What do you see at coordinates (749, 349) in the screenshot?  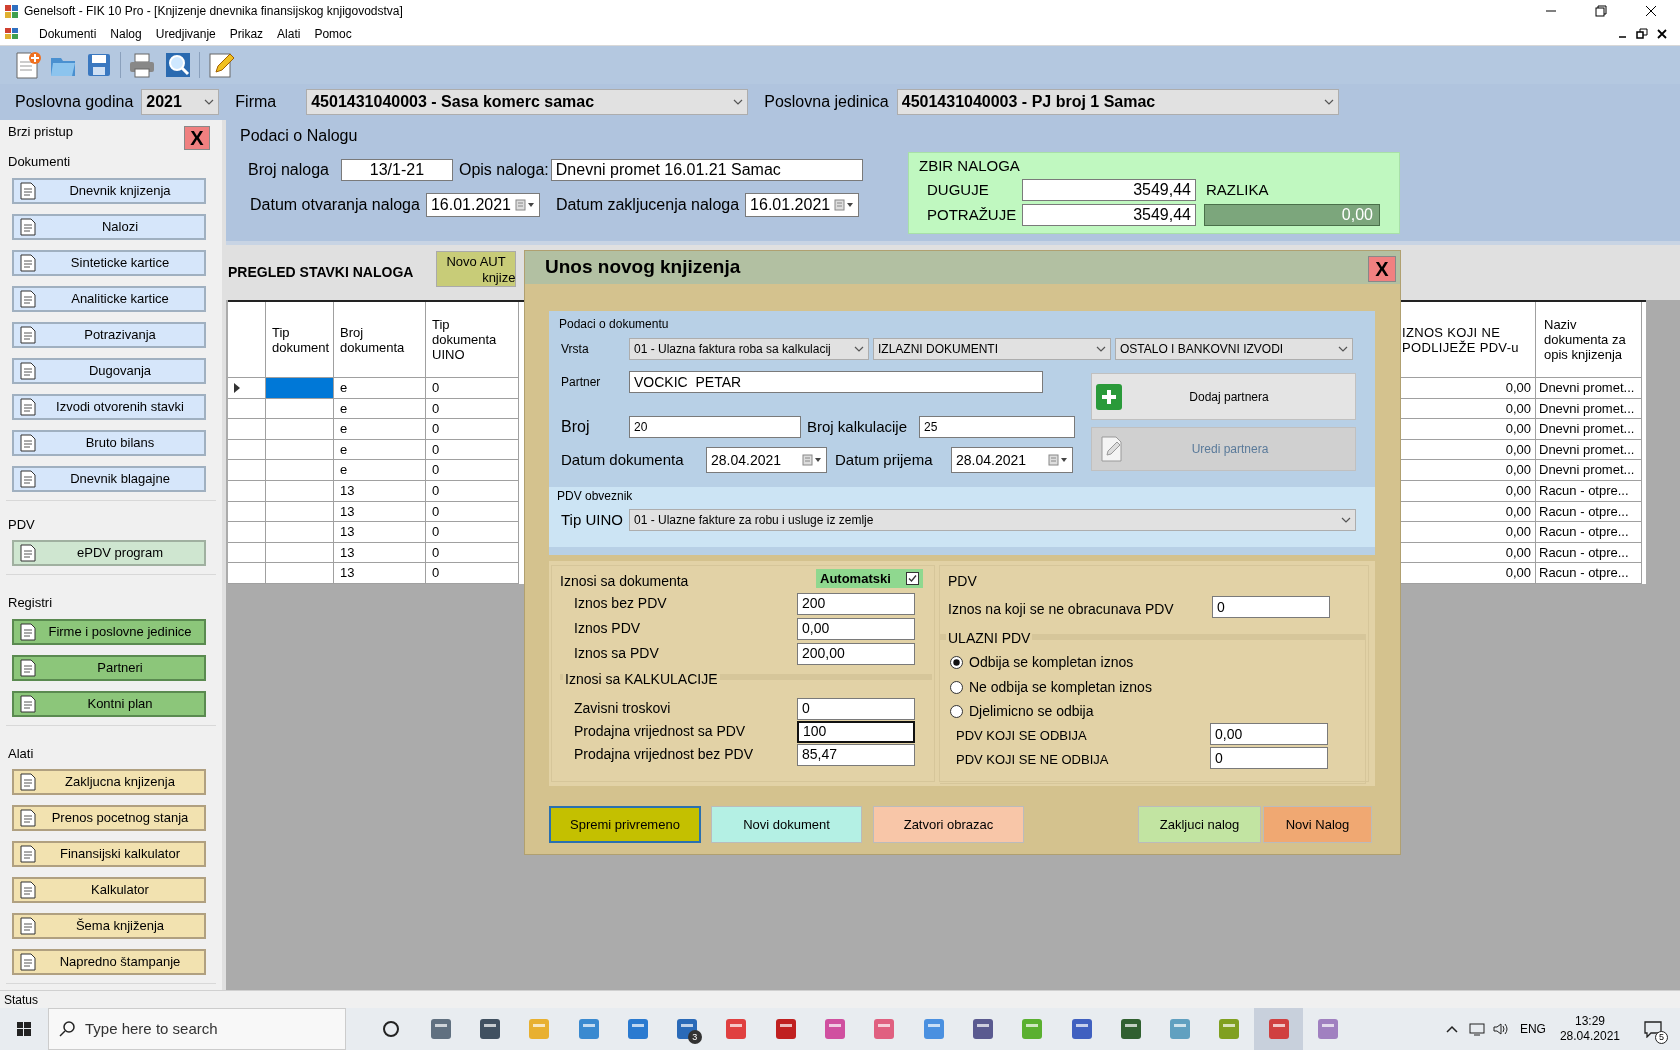 I see `document-type-dropdown: 01 - Ulazna faktura roba sa kalkulacij` at bounding box center [749, 349].